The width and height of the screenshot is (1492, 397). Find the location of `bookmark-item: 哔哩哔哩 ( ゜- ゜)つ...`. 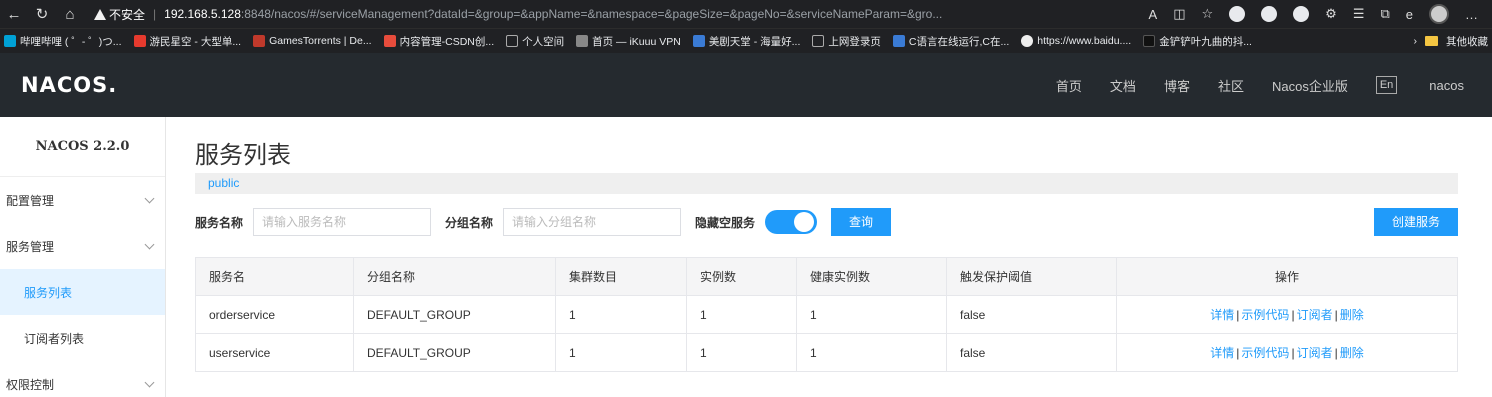

bookmark-item: 哔哩哔哩 ( ゜- ゜)つ... is located at coordinates (63, 41).